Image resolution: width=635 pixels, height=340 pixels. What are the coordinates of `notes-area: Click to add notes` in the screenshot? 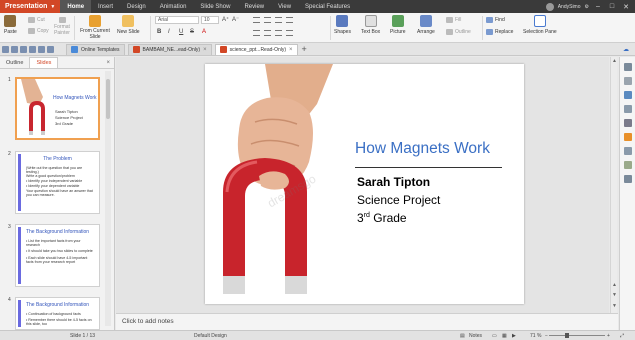 It's located at (367, 321).